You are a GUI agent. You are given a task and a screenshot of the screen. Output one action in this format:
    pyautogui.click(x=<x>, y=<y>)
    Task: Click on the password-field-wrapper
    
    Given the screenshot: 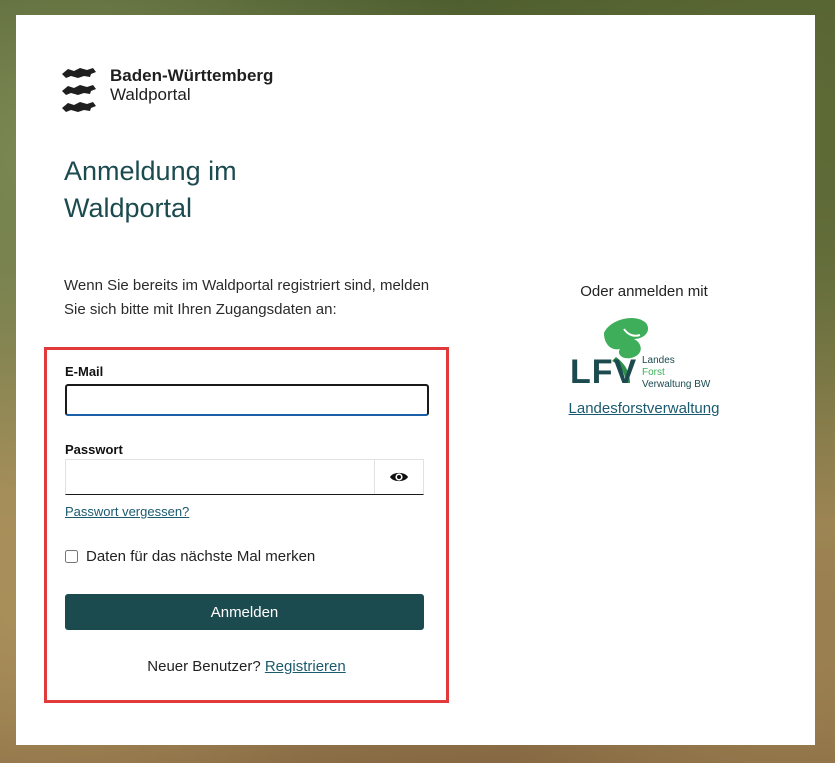 What is the action you would take?
    pyautogui.click(x=244, y=477)
    